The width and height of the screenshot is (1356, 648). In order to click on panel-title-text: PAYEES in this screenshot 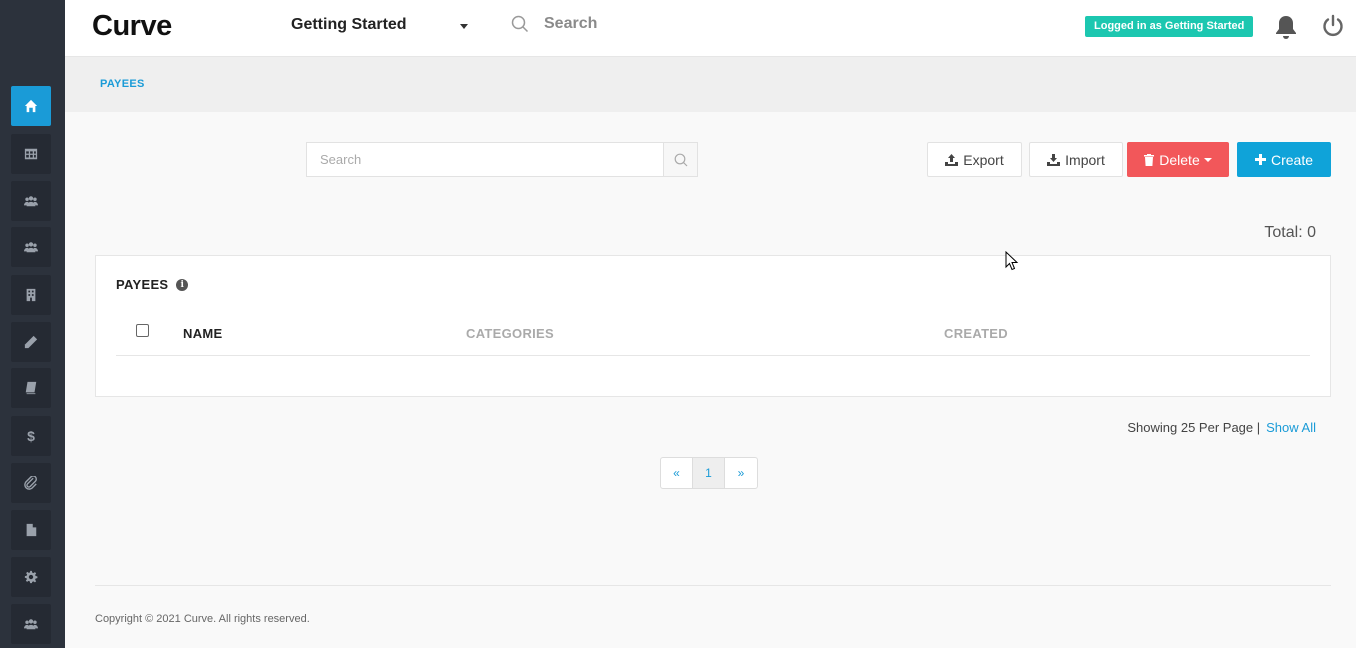, I will do `click(142, 284)`.